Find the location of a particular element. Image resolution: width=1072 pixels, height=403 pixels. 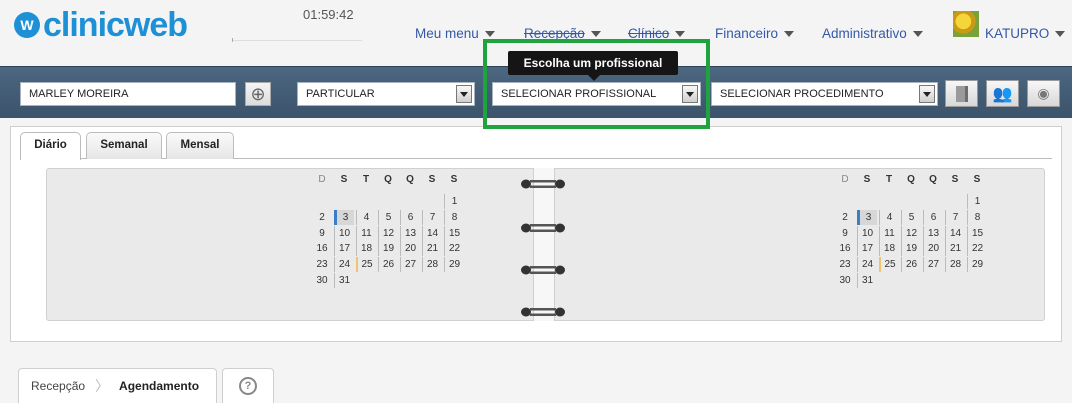

menu-financeiro: Financeiro is located at coordinates (755, 33).